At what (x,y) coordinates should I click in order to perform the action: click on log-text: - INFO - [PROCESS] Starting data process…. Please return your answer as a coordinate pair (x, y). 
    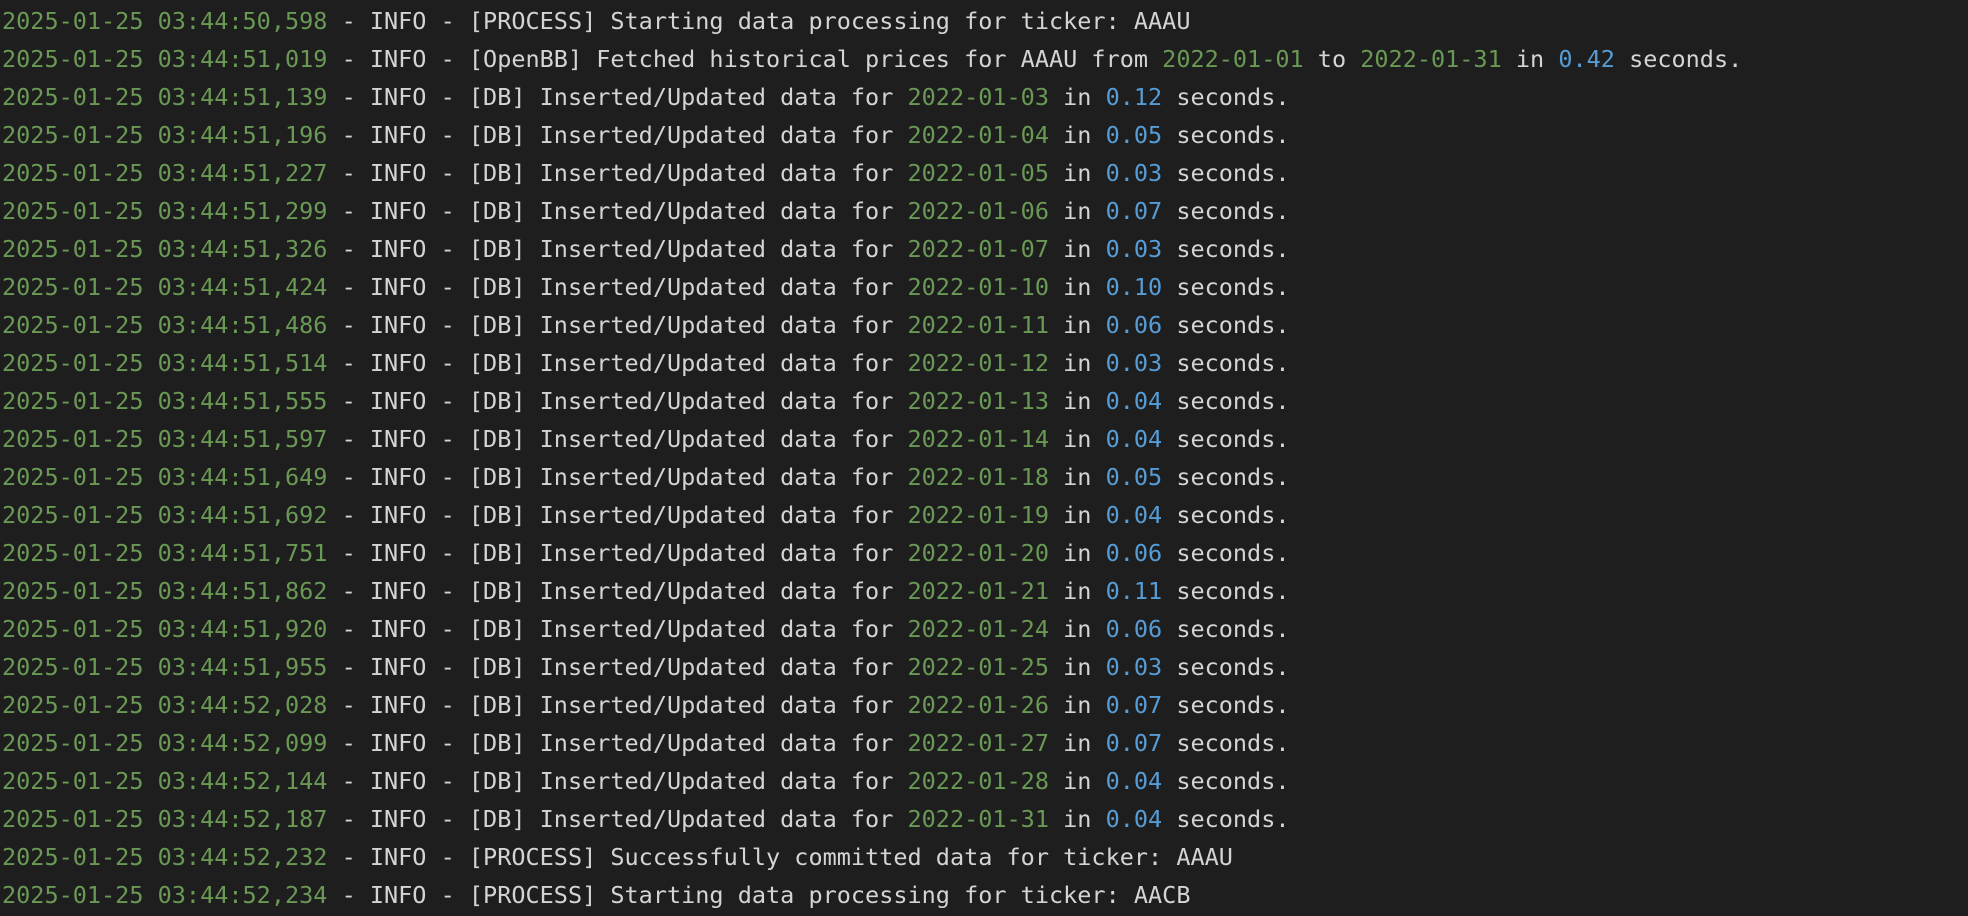
    Looking at the image, I should click on (759, 21).